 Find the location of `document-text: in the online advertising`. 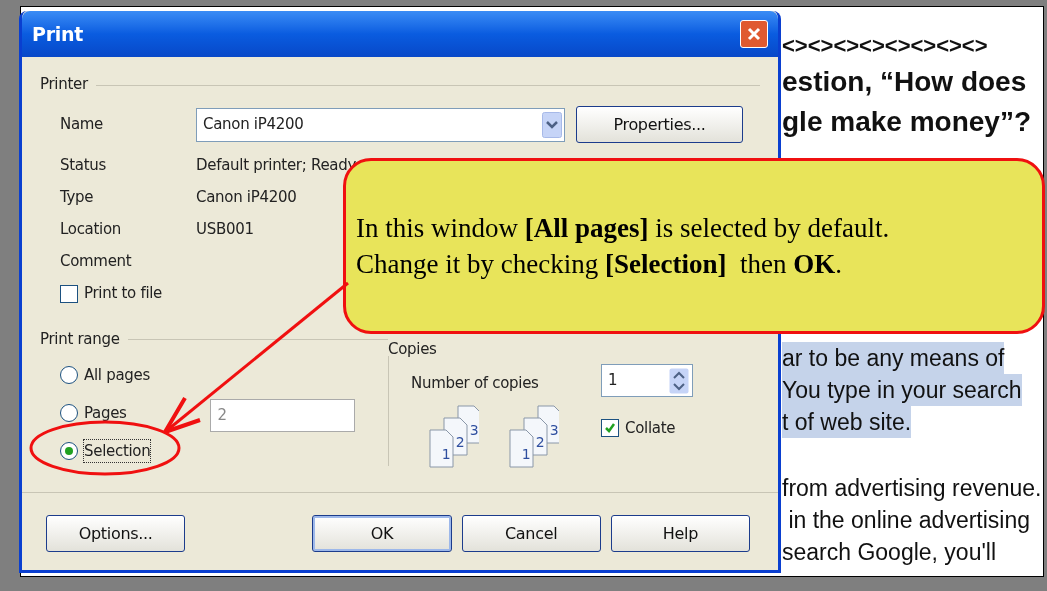

document-text: in the online advertising is located at coordinates (909, 520).